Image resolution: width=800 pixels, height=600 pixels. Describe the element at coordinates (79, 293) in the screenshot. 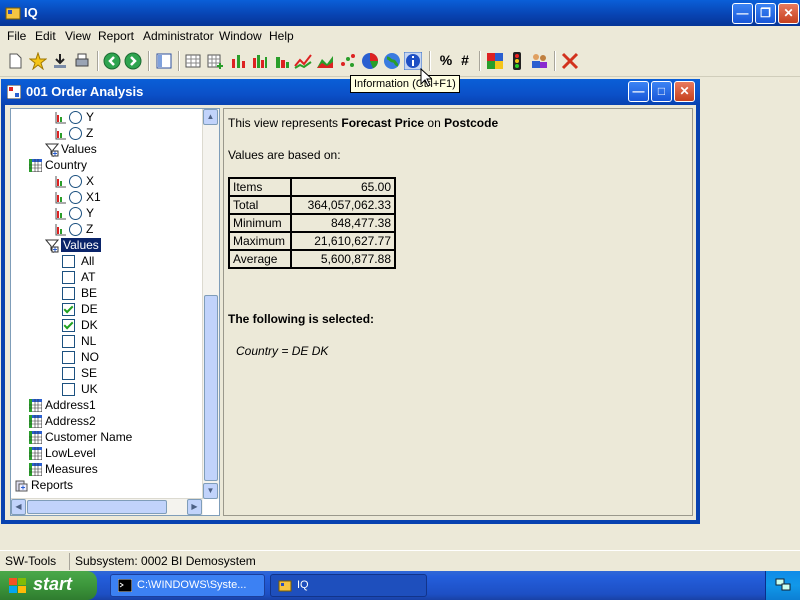

I see `tree-node: BE` at that location.